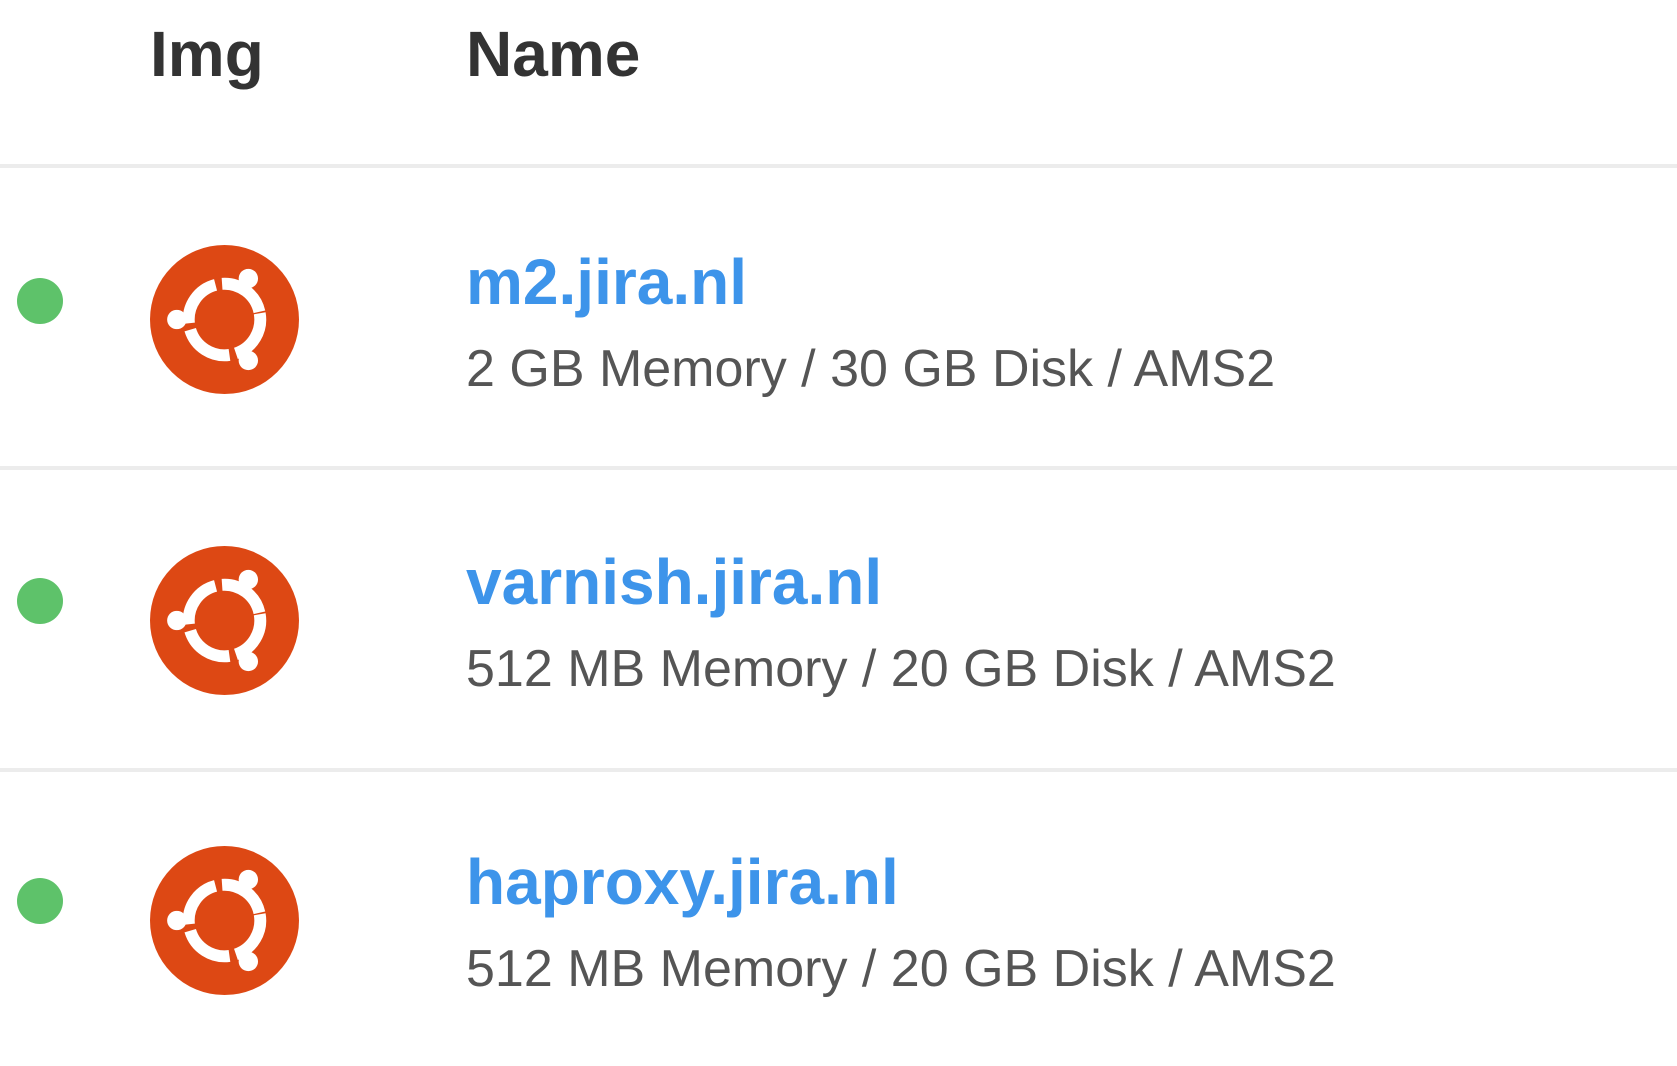 This screenshot has width=1677, height=1066. What do you see at coordinates (682, 882) in the screenshot?
I see `droplet-name-link: haproxy.jira.nl` at bounding box center [682, 882].